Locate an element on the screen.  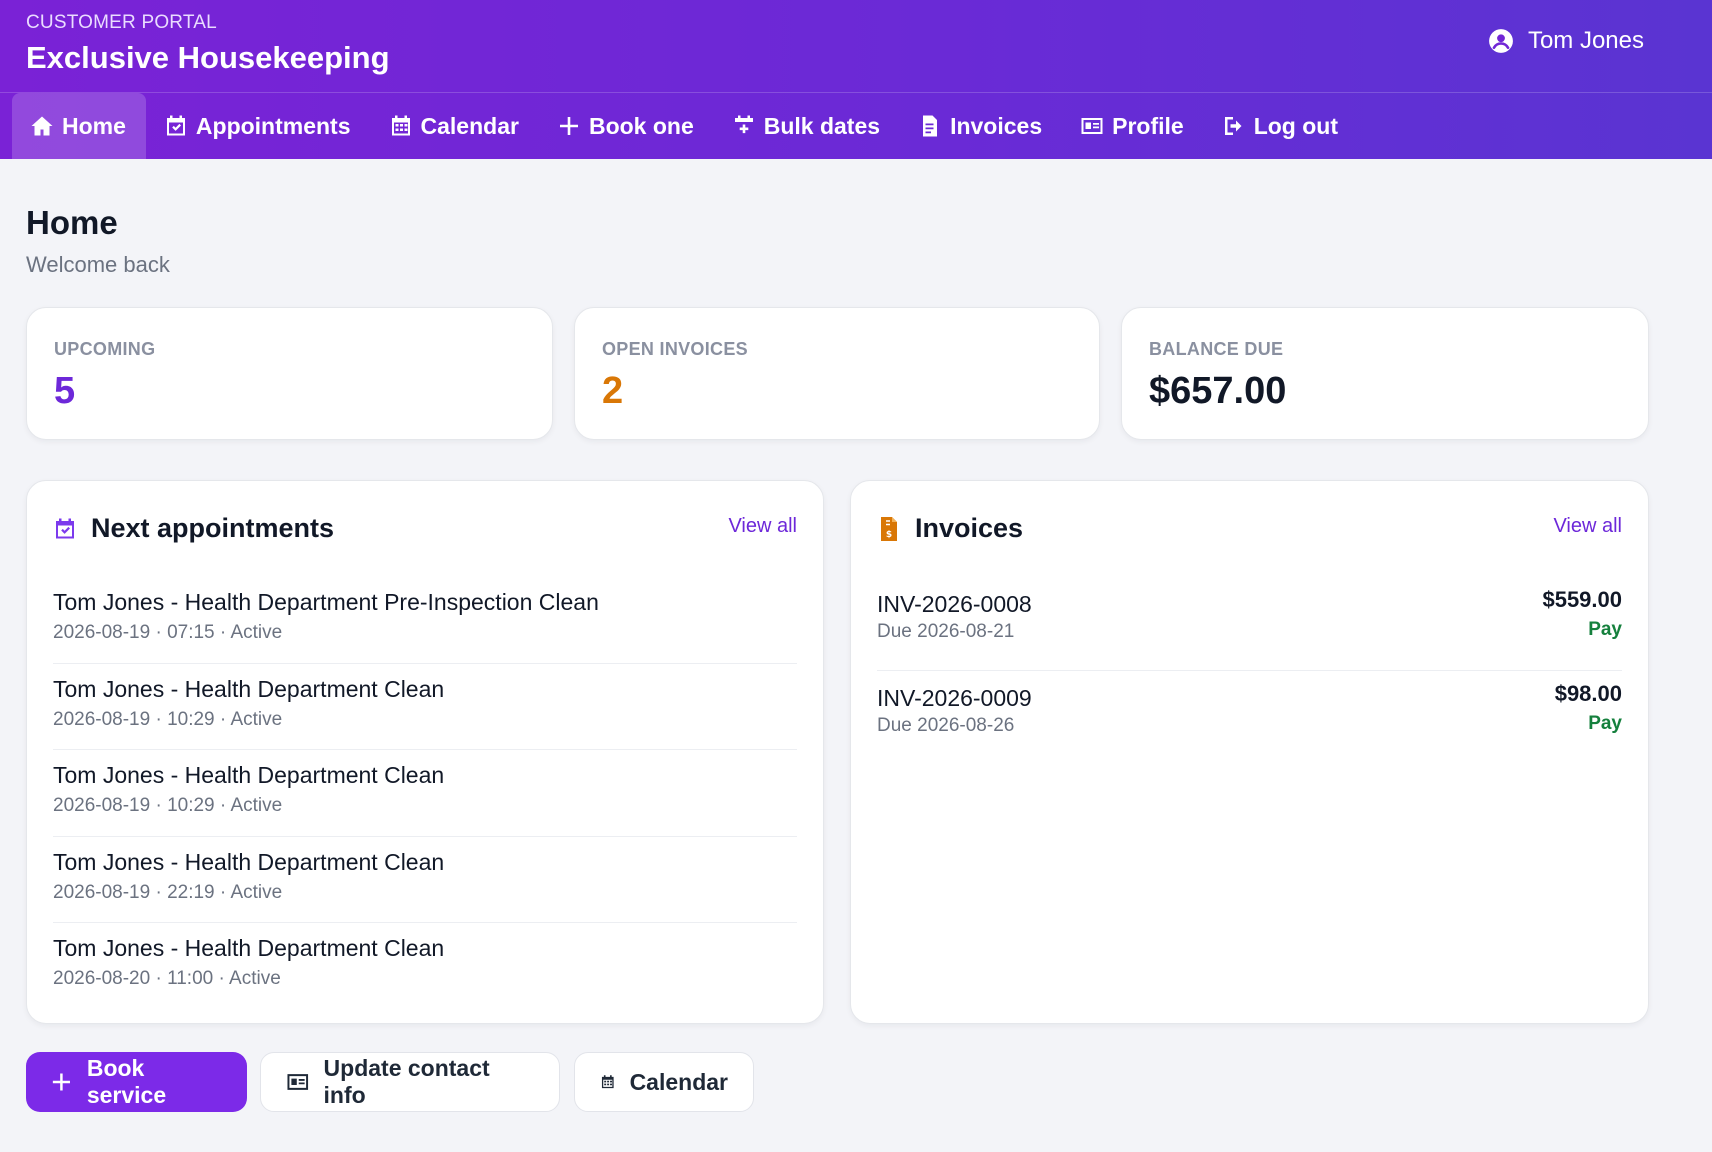
view-all-invoices-link: View all is located at coordinates (1587, 526).